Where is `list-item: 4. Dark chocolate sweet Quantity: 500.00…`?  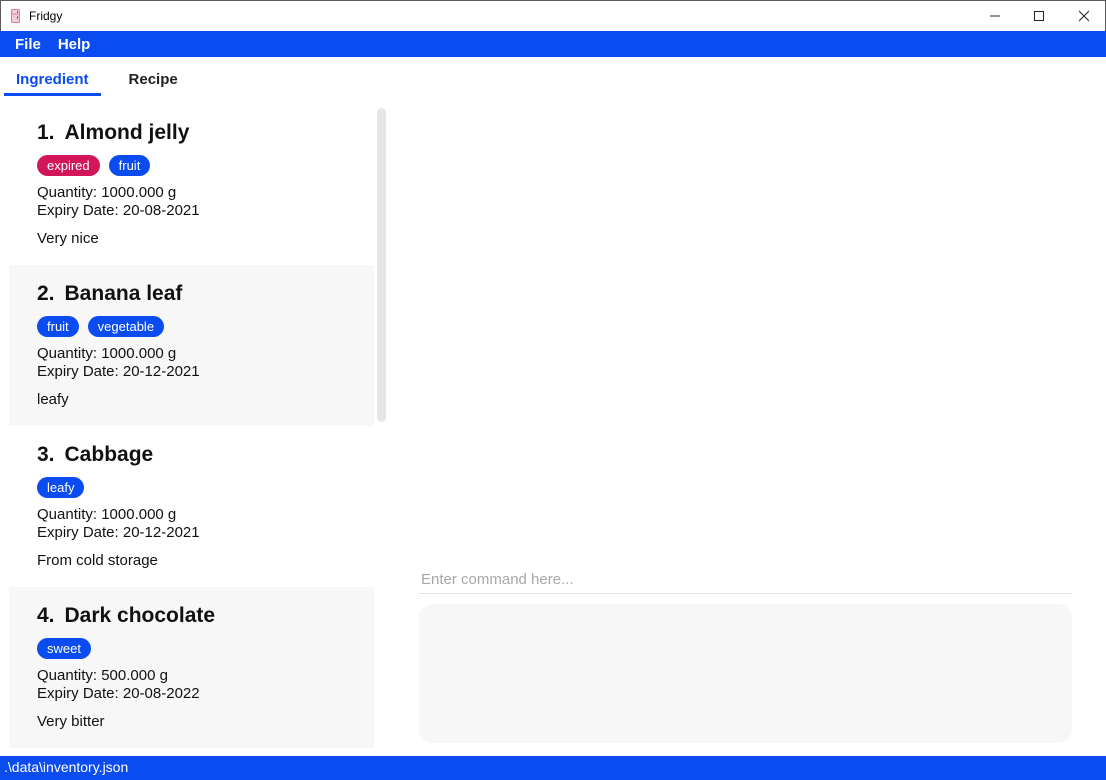 list-item: 4. Dark chocolate sweet Quantity: 500.00… is located at coordinates (191, 667).